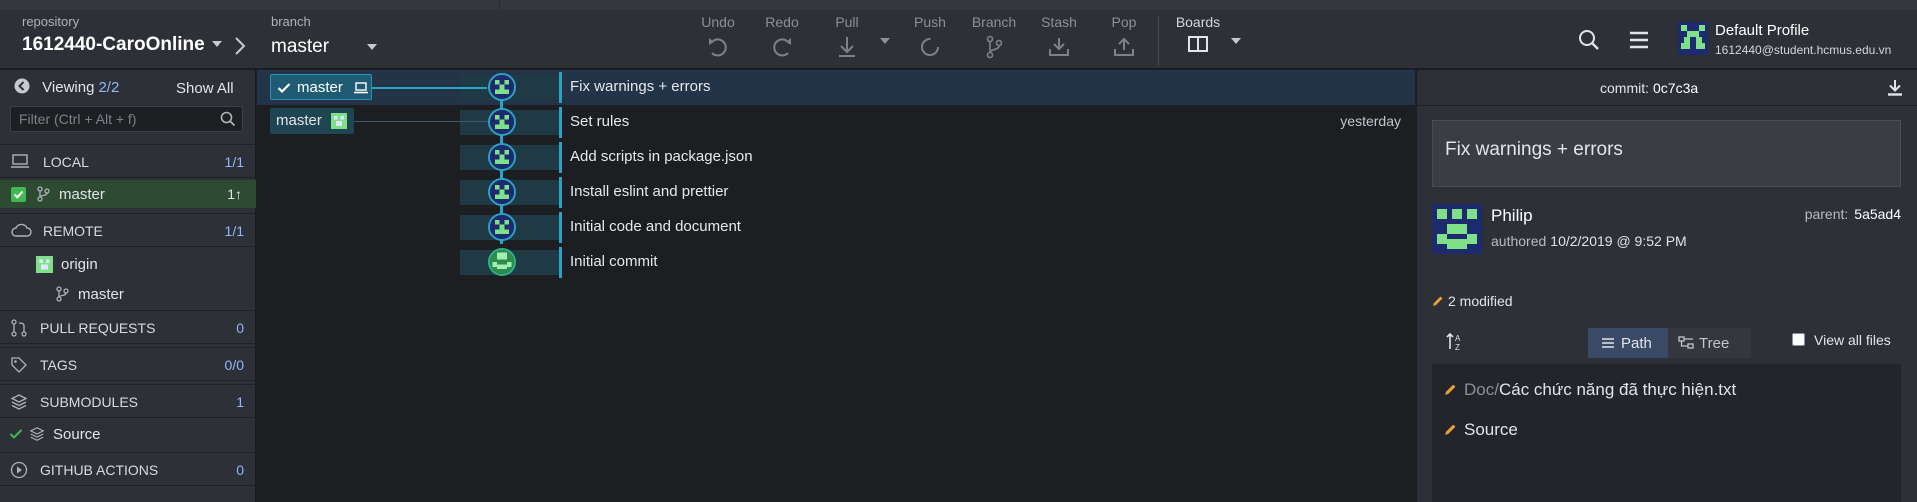  Describe the element at coordinates (300, 47) in the screenshot. I see `branch-selector: master` at that location.